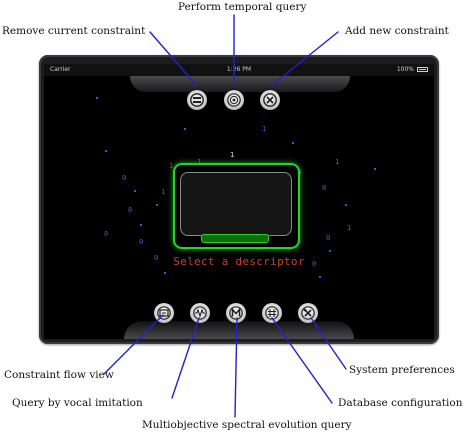 The image size is (474, 434). I want to click on callout-multiobjective-spectral-query: Multiobjective spectral evolution query, so click(247, 425).